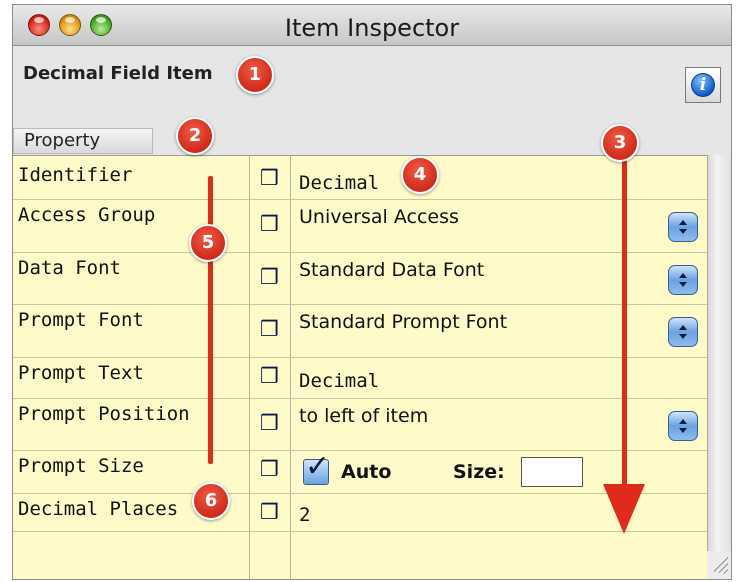  Describe the element at coordinates (81, 373) in the screenshot. I see `property-label: Prompt Text` at that location.